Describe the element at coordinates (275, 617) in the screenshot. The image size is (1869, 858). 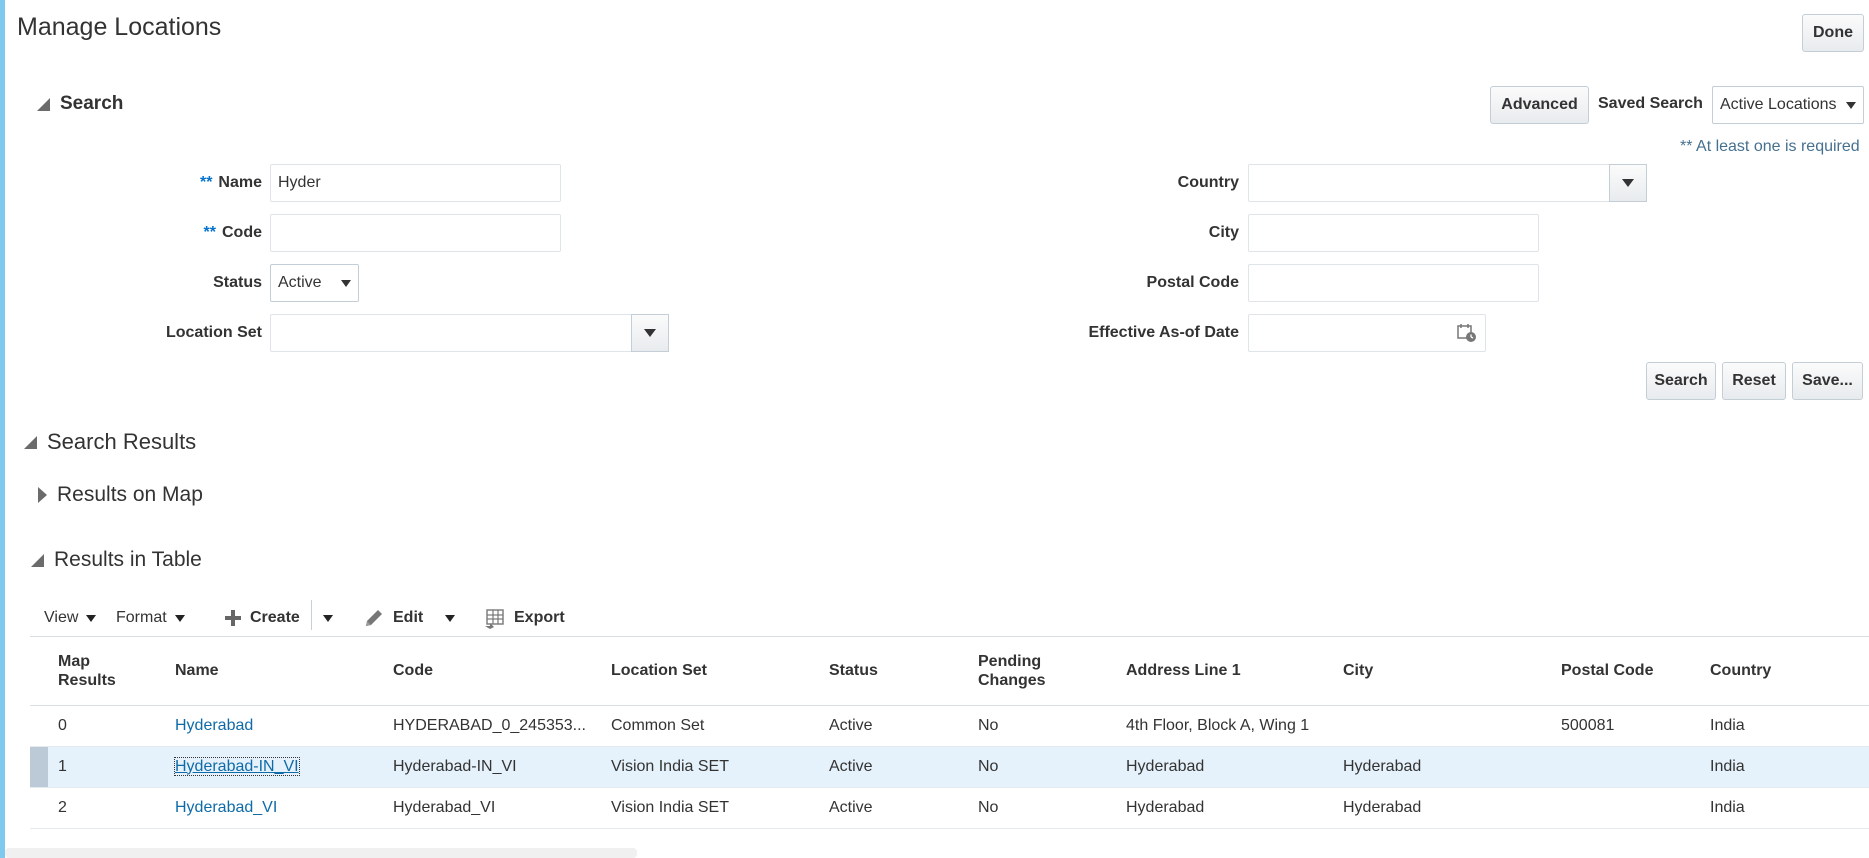
I see `create-button-label: Create` at that location.